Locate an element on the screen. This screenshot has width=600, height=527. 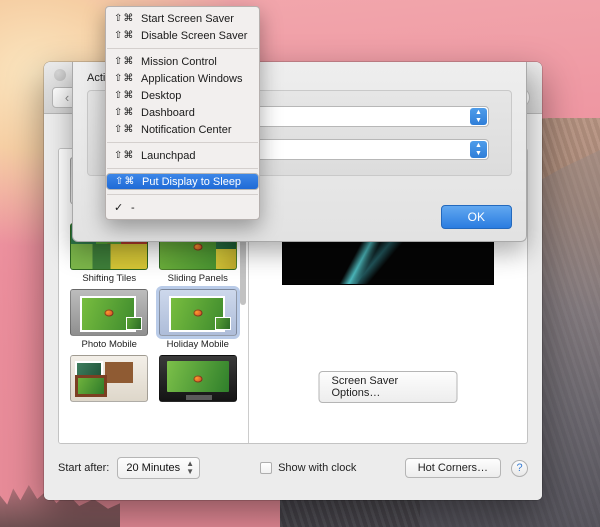
menu-item-label: Start Screen Saver is located at coordinates (187, 18).